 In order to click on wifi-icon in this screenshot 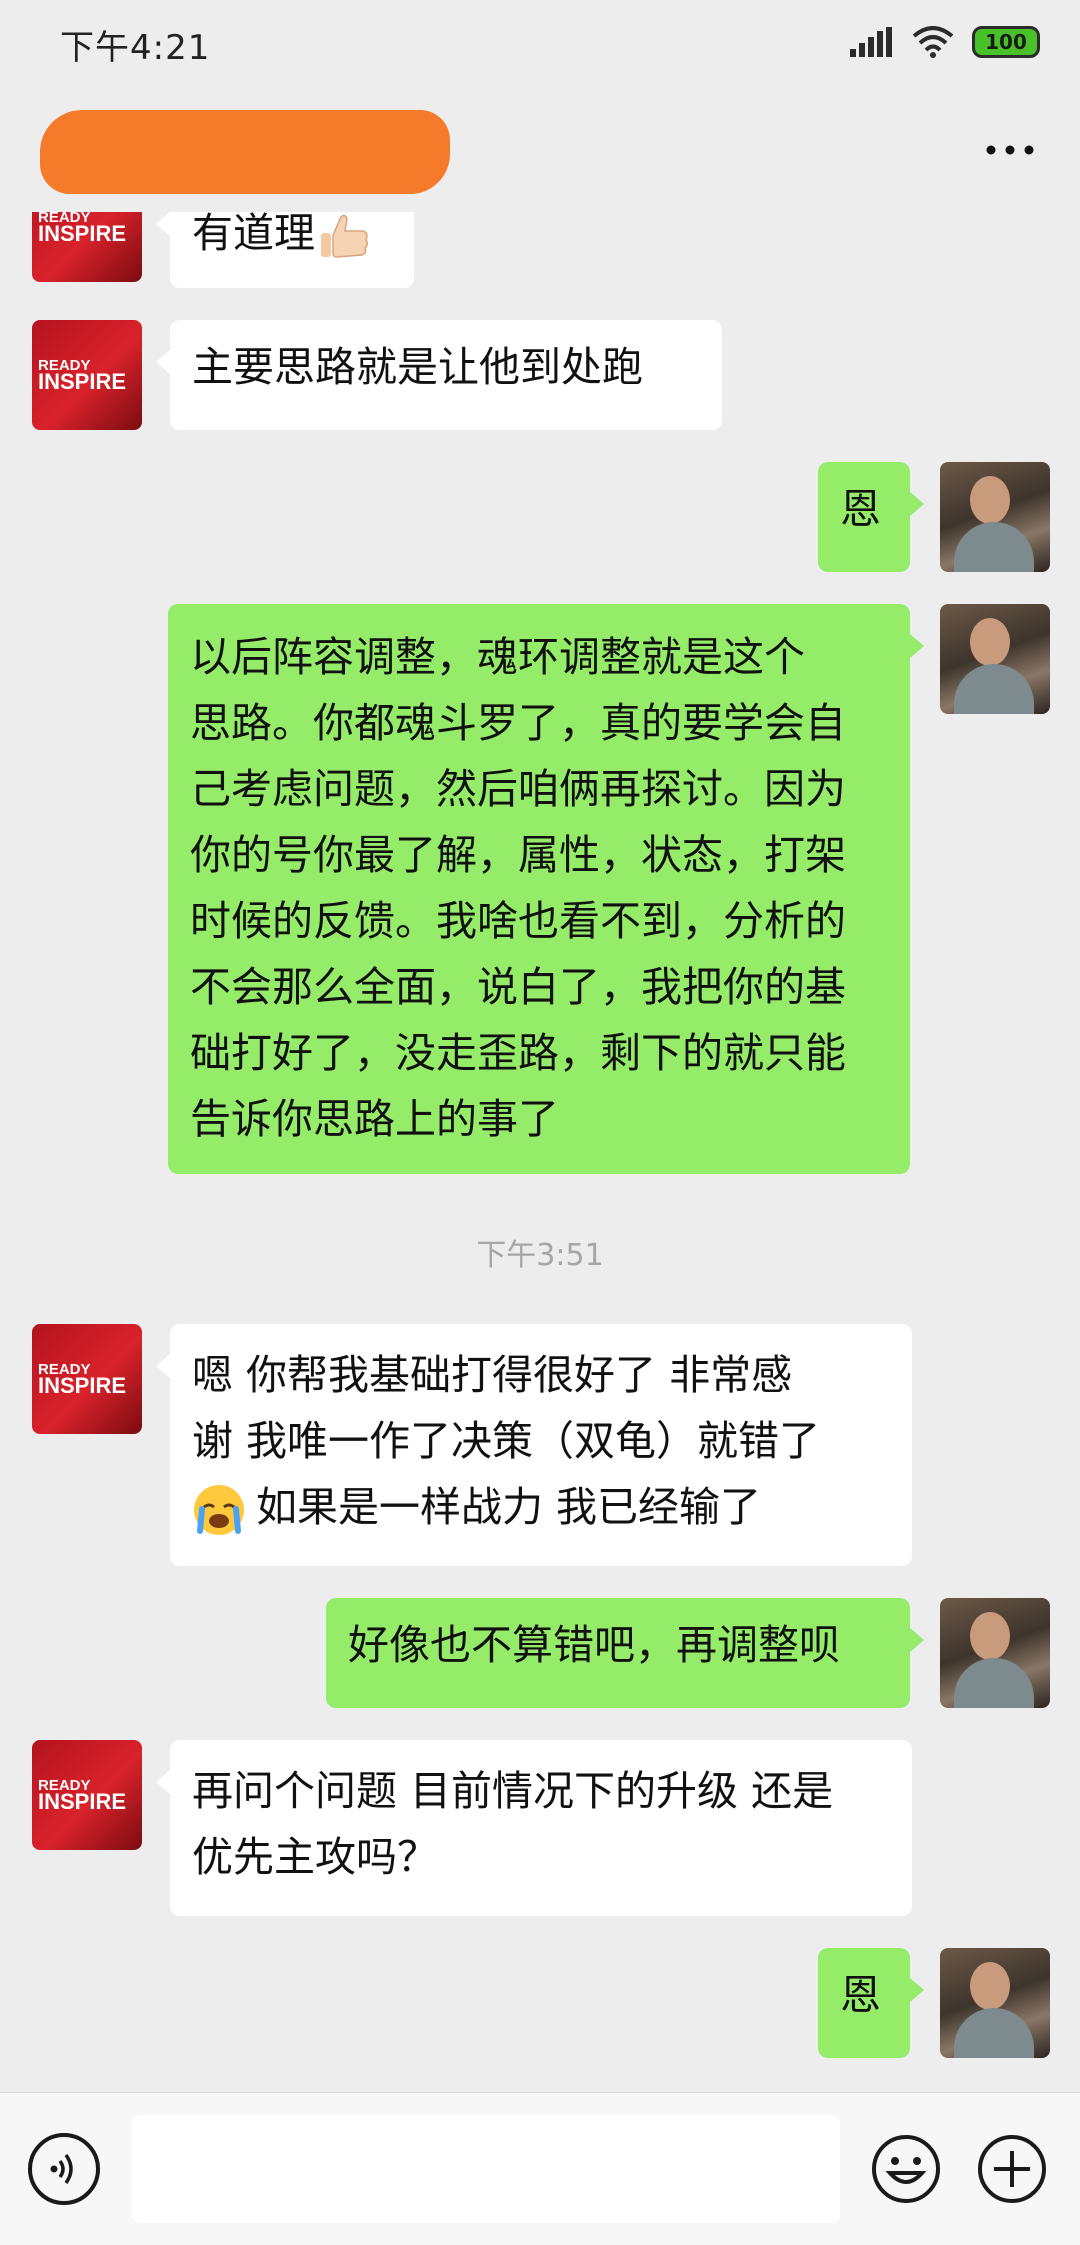, I will do `click(933, 42)`.